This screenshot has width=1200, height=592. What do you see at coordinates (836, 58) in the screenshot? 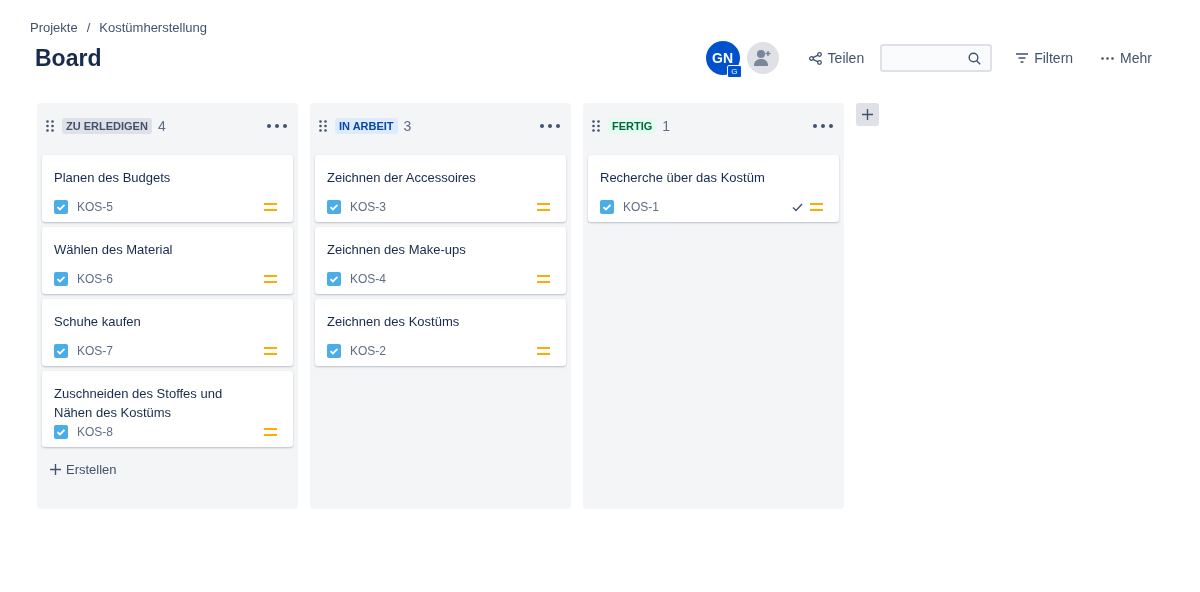
I see `share-button: Teilen` at bounding box center [836, 58].